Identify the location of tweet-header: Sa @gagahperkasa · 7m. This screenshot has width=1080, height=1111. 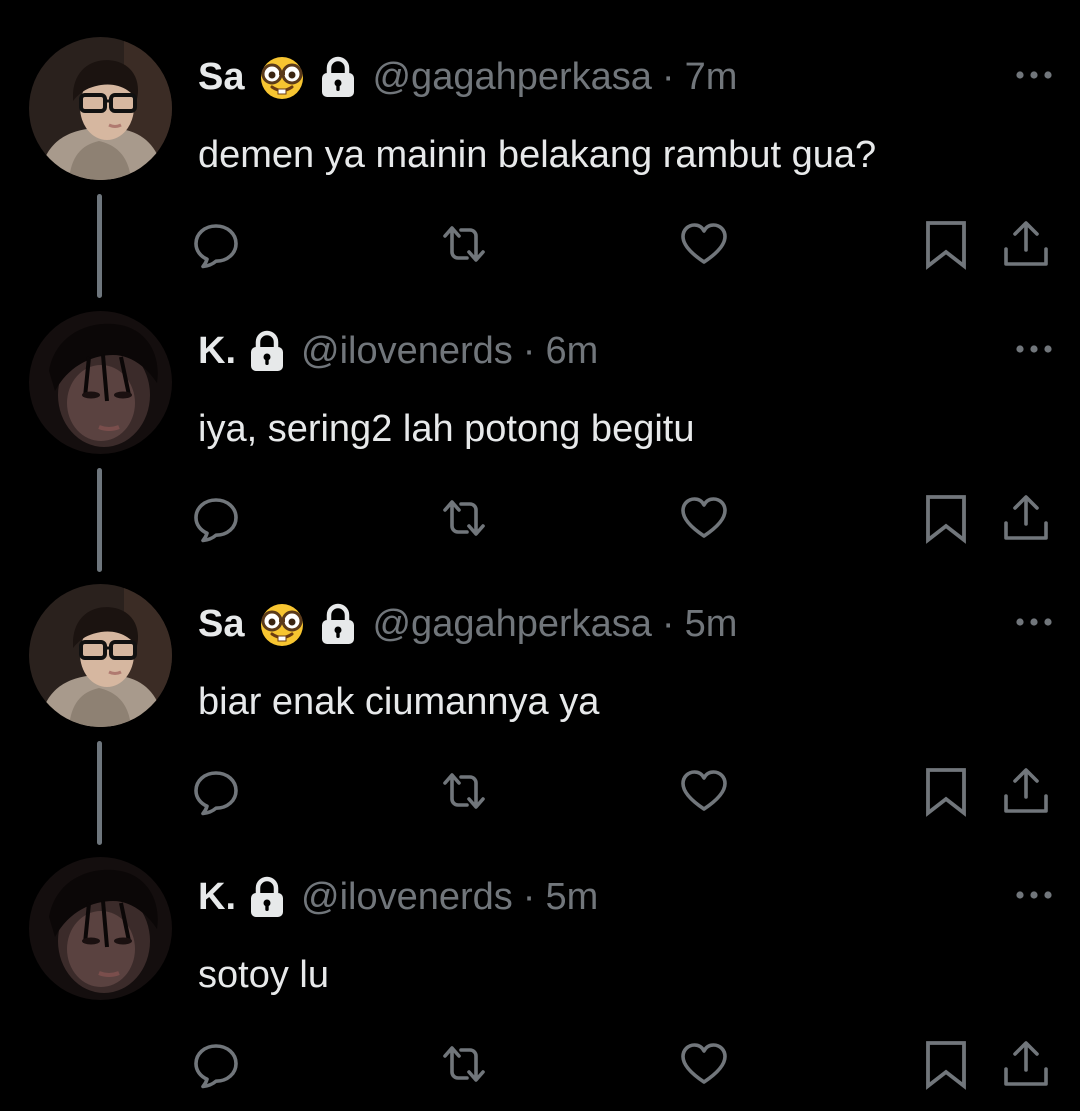
(467, 77).